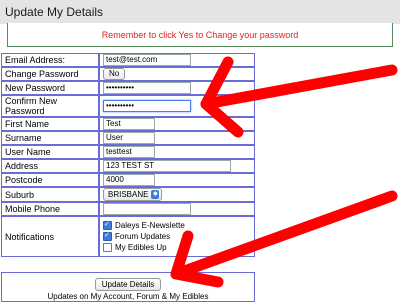  Describe the element at coordinates (50, 138) in the screenshot. I see `surname-label: Surname` at that location.